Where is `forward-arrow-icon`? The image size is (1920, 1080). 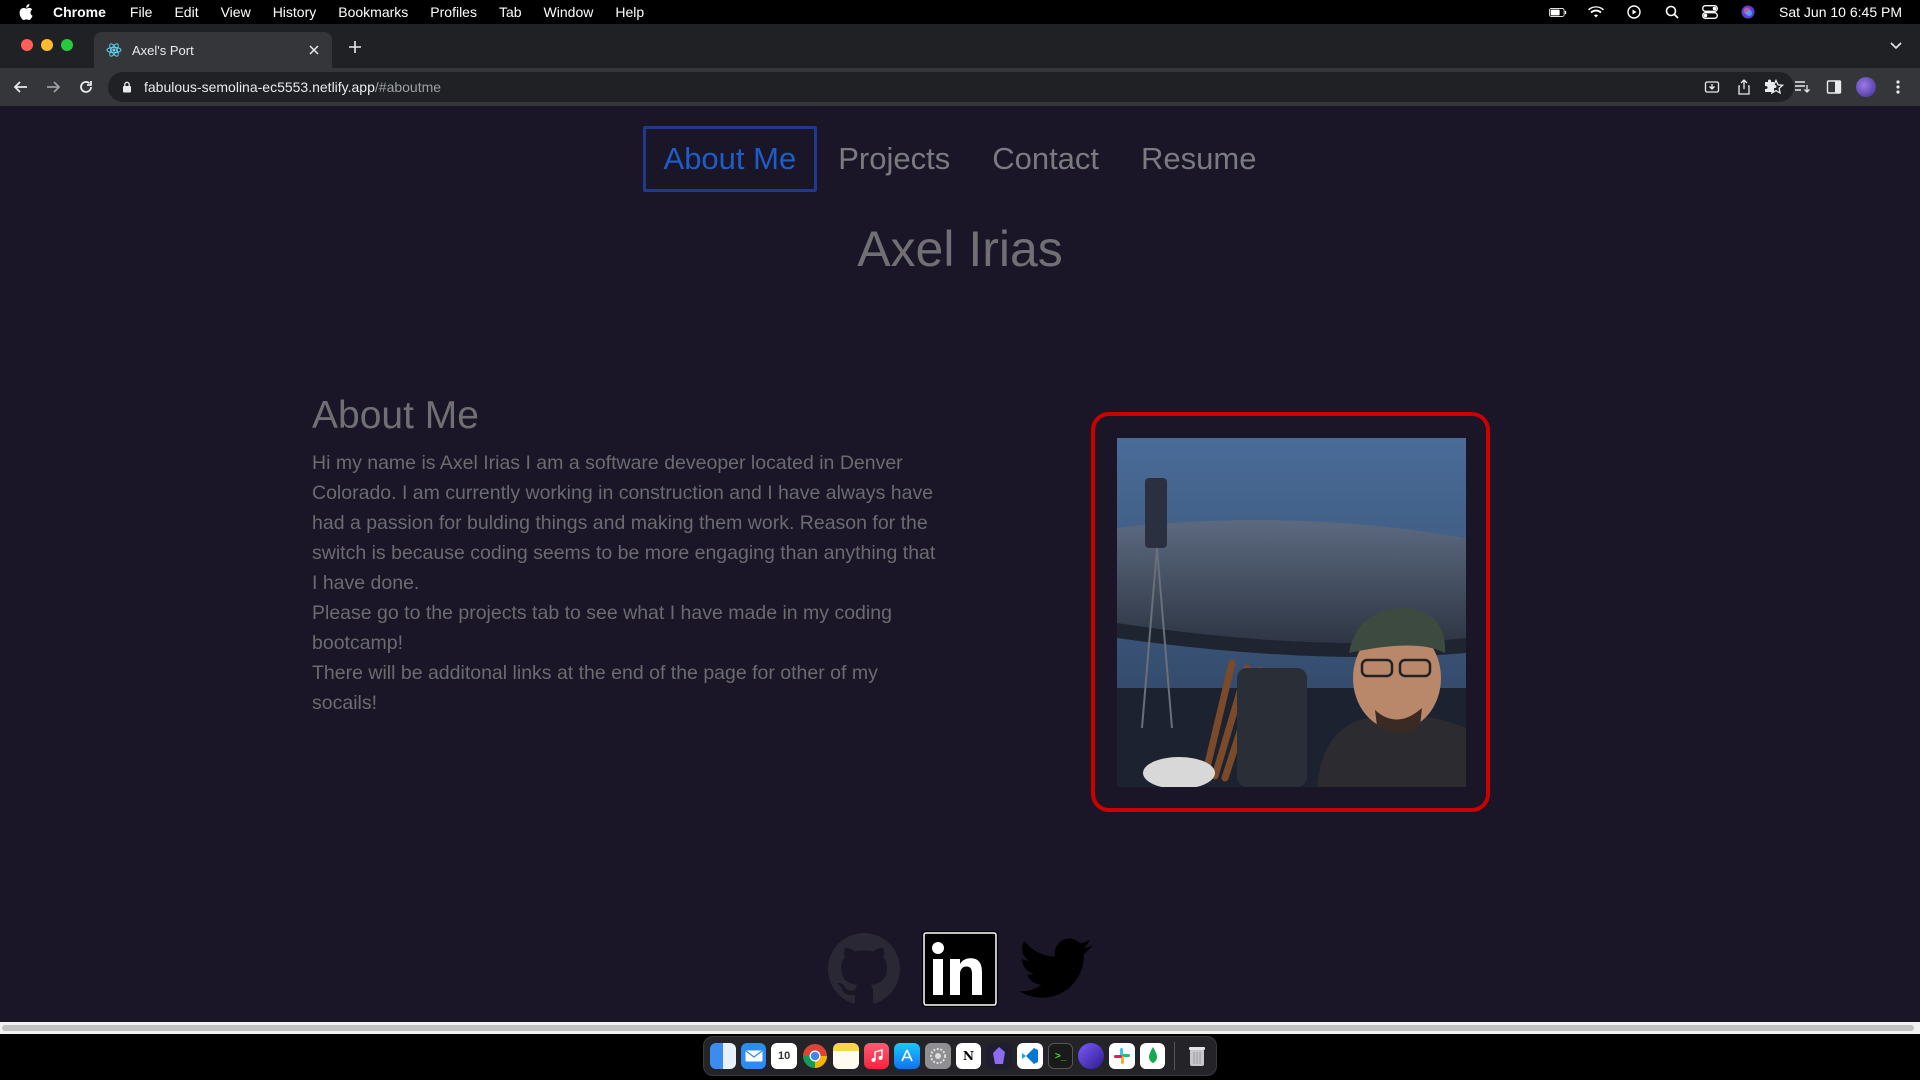
forward-arrow-icon is located at coordinates (53, 87).